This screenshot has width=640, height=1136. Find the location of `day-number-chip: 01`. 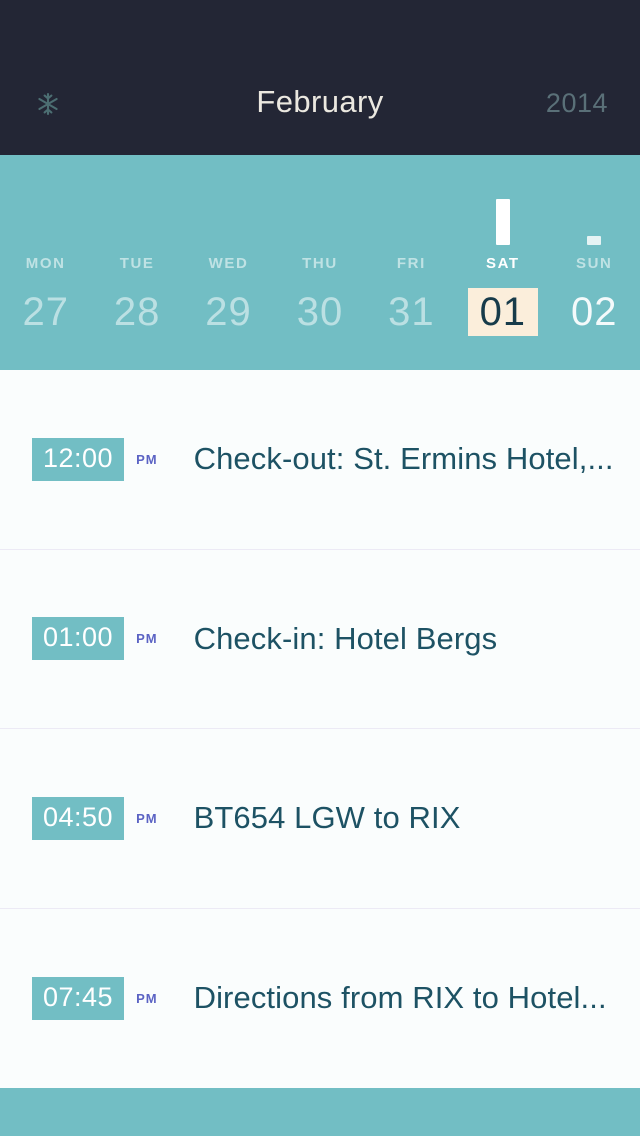

day-number-chip: 01 is located at coordinates (502, 312).